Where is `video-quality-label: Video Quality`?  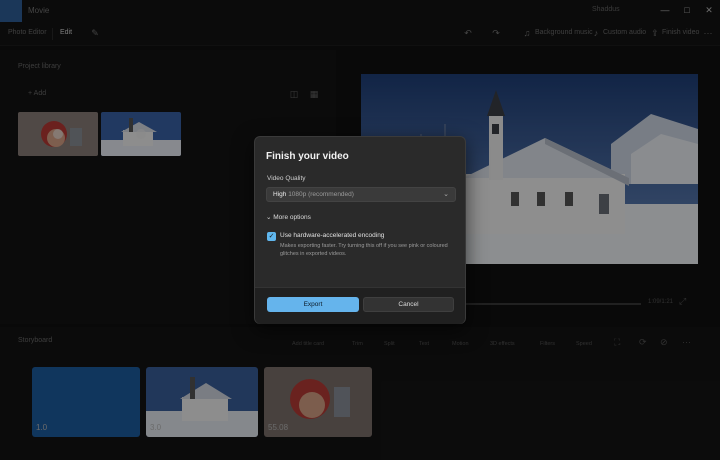
video-quality-label: Video Quality is located at coordinates (286, 178).